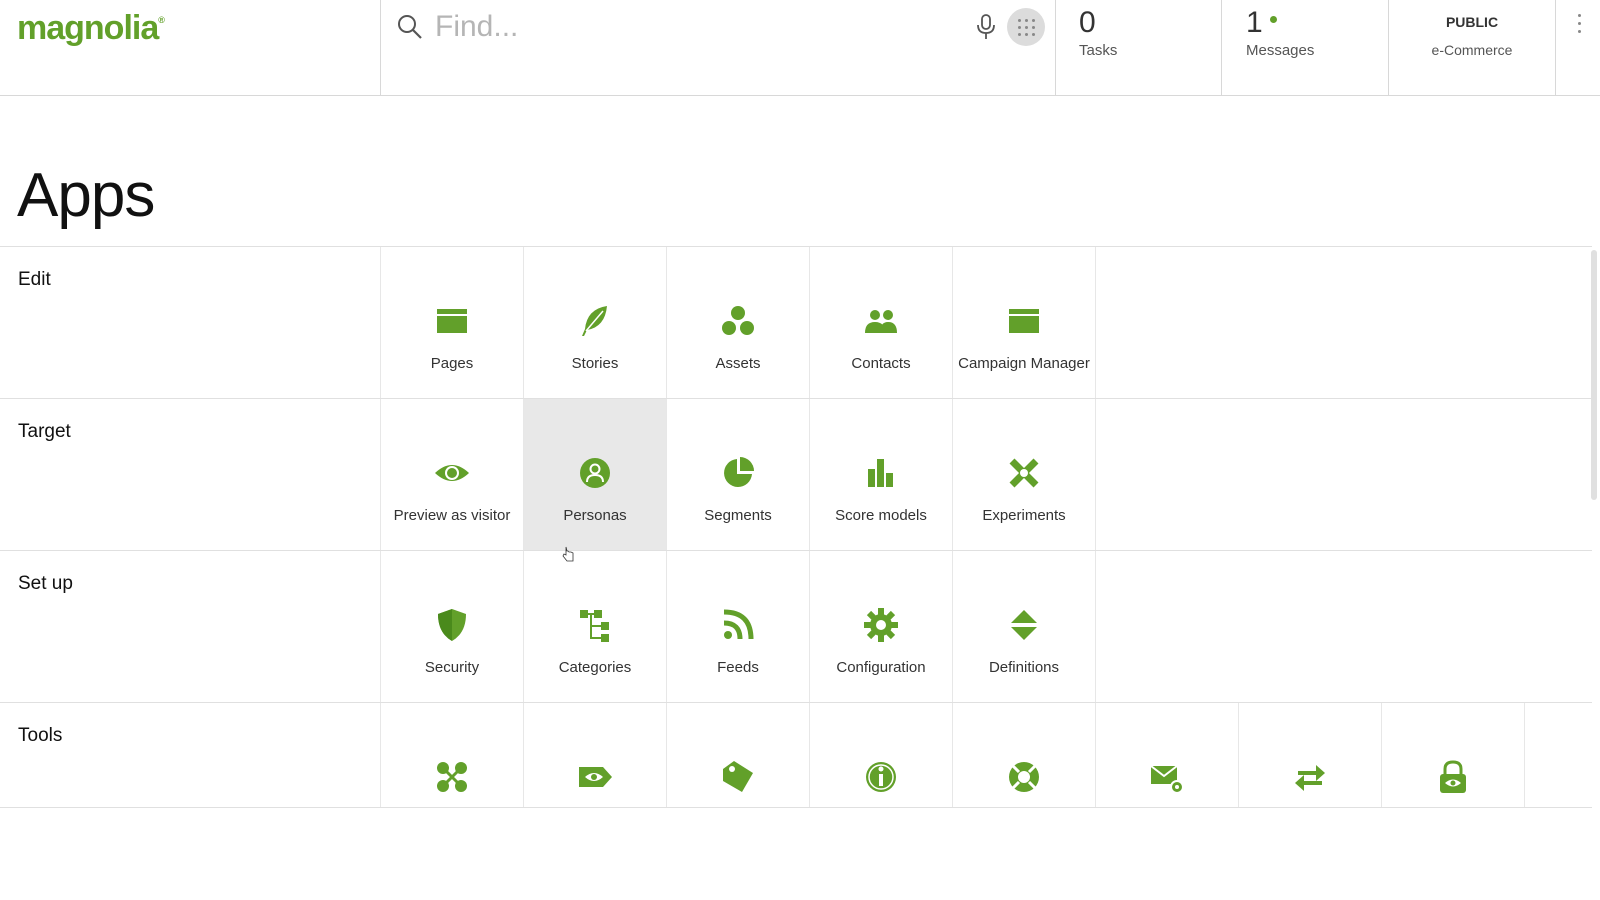 The width and height of the screenshot is (1600, 900). Describe the element at coordinates (595, 515) in the screenshot. I see `app-tile-label: Personas` at that location.